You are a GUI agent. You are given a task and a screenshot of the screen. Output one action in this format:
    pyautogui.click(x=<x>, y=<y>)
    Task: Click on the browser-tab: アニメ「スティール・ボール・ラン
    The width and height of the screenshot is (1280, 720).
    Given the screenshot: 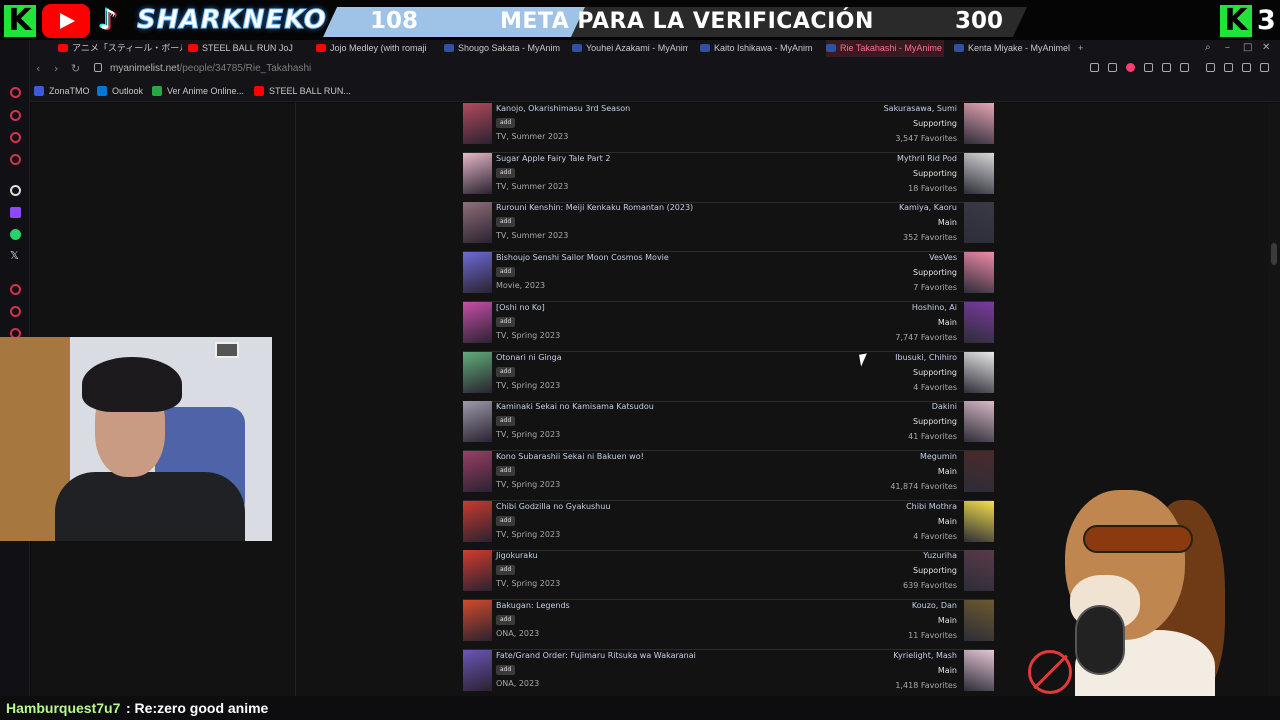 What is the action you would take?
    pyautogui.click(x=120, y=48)
    